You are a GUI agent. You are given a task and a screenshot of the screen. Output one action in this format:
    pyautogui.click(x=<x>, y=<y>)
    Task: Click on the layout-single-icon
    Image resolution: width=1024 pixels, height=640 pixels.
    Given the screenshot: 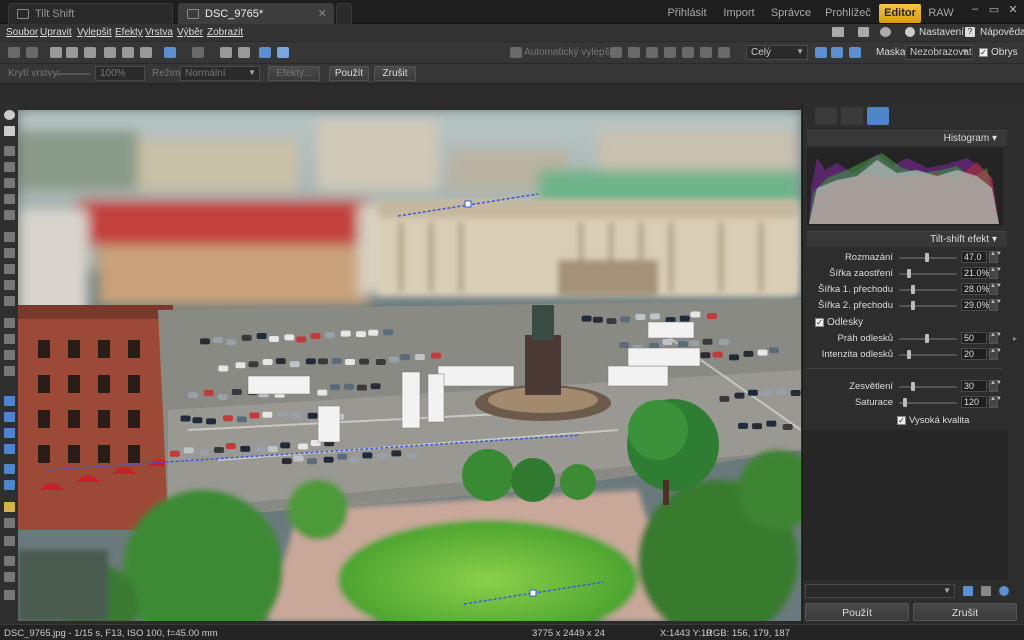 What is the action you would take?
    pyautogui.click(x=265, y=52)
    